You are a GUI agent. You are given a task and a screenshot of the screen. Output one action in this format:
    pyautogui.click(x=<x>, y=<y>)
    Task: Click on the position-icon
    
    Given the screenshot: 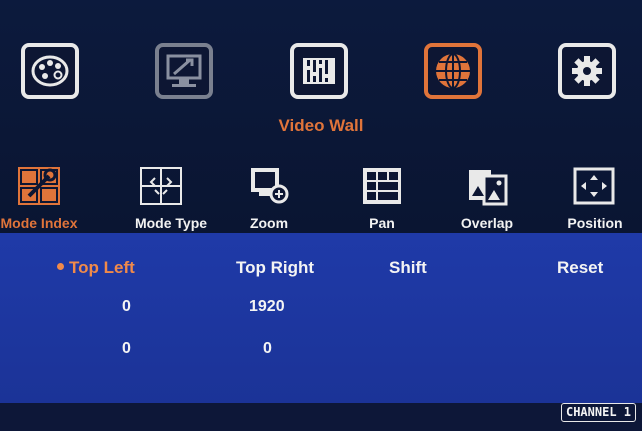 What is the action you would take?
    pyautogui.click(x=594, y=186)
    